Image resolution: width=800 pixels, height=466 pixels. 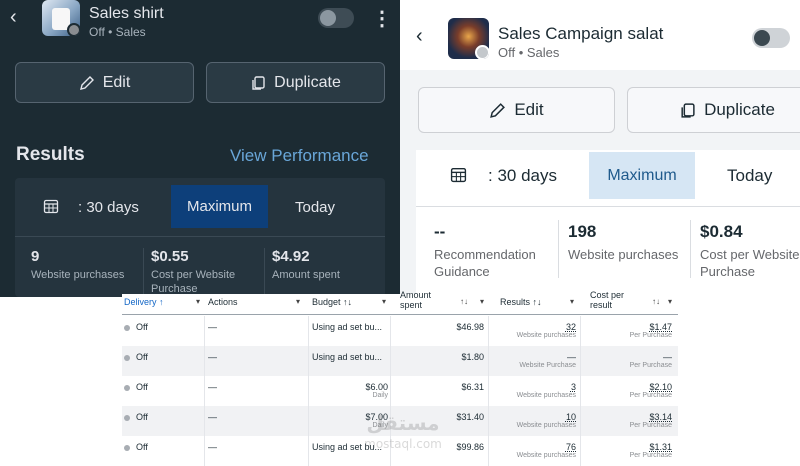 I want to click on column-header-amount-spent: Amount spent ↑↓ ▾, so click(x=445, y=302).